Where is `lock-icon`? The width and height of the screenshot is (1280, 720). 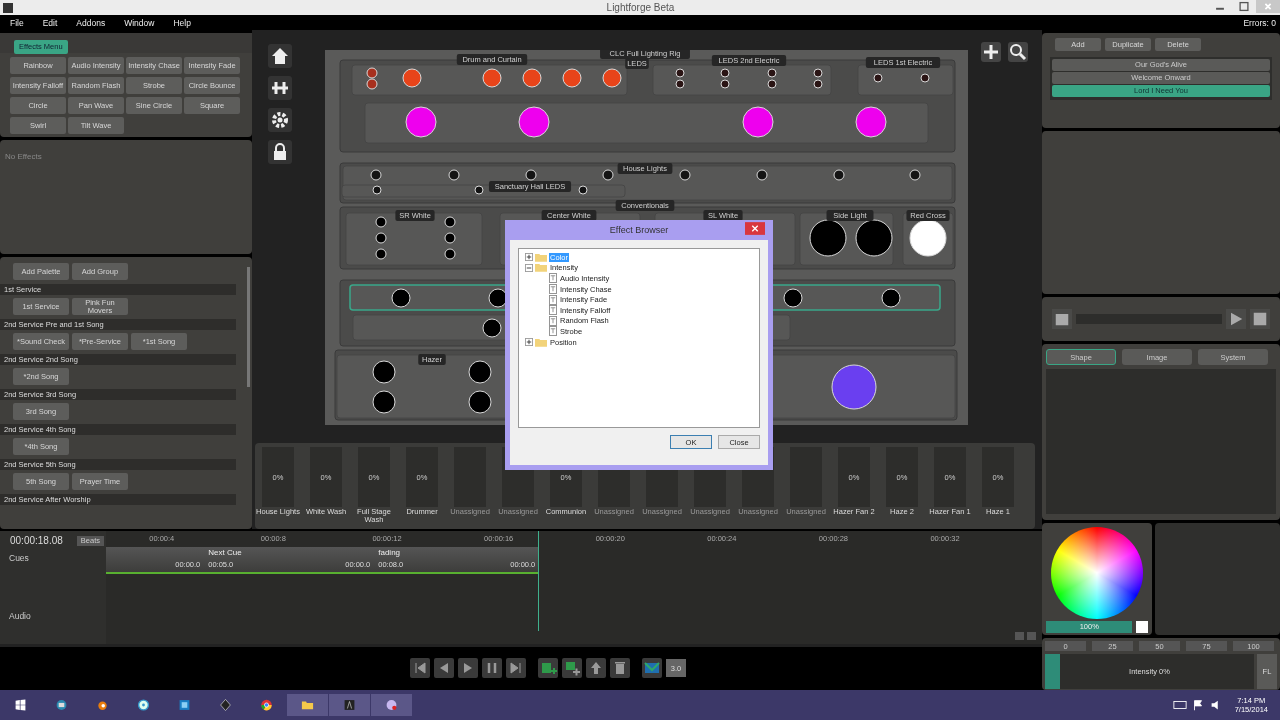 lock-icon is located at coordinates (280, 152).